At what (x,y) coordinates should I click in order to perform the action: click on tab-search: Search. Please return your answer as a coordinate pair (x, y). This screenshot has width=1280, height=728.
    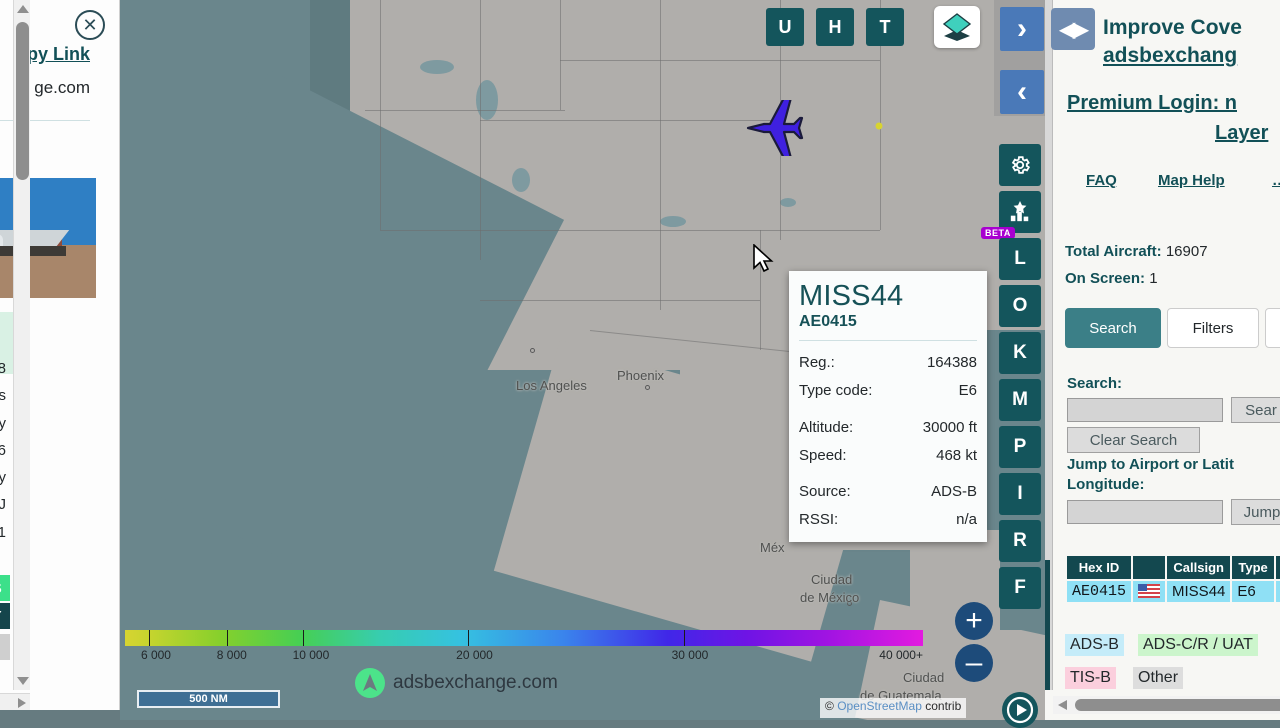
    Looking at the image, I should click on (1113, 328).